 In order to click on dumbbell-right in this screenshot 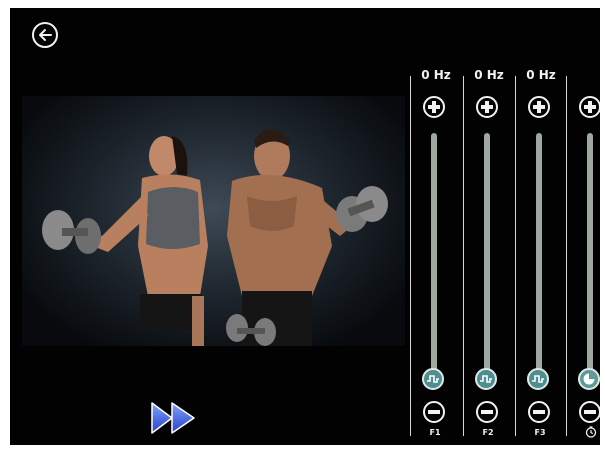, I will do `click(362, 209)`.